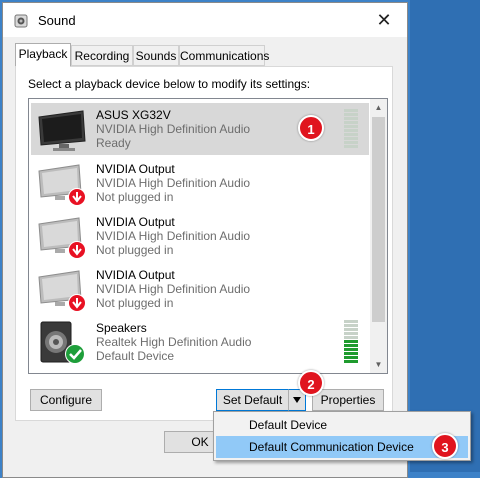 The height and width of the screenshot is (478, 480). Describe the element at coordinates (62, 130) in the screenshot. I see `monitor-icon` at that location.